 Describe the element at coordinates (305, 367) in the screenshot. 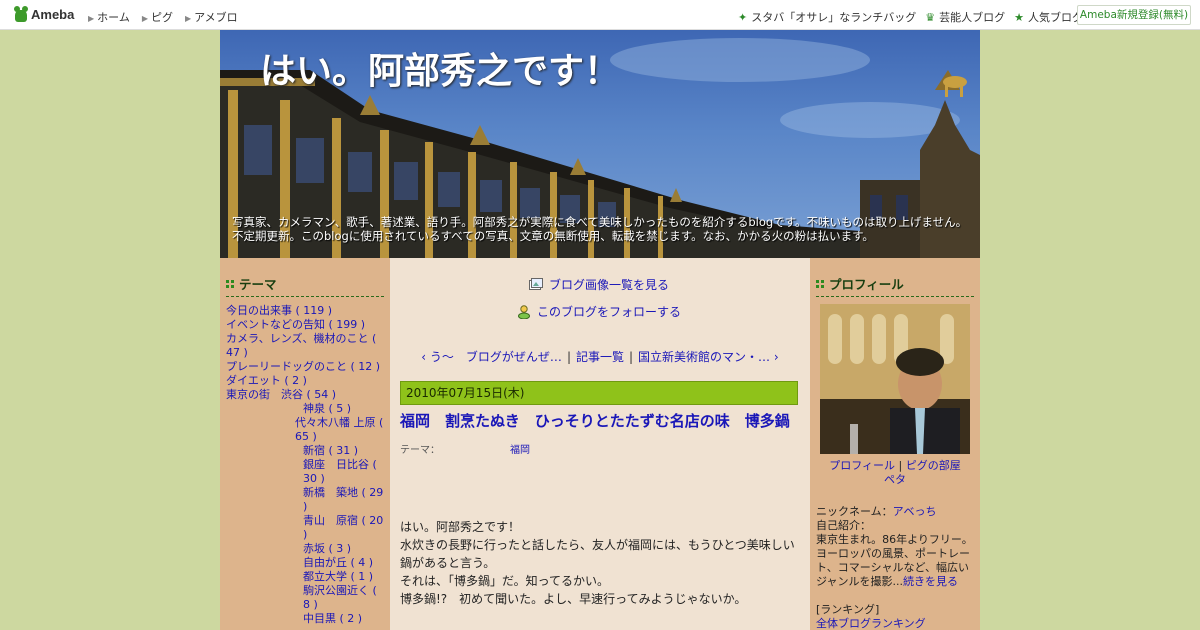

I see `theme-link: プレーリードッグのこと ( 12 )` at that location.